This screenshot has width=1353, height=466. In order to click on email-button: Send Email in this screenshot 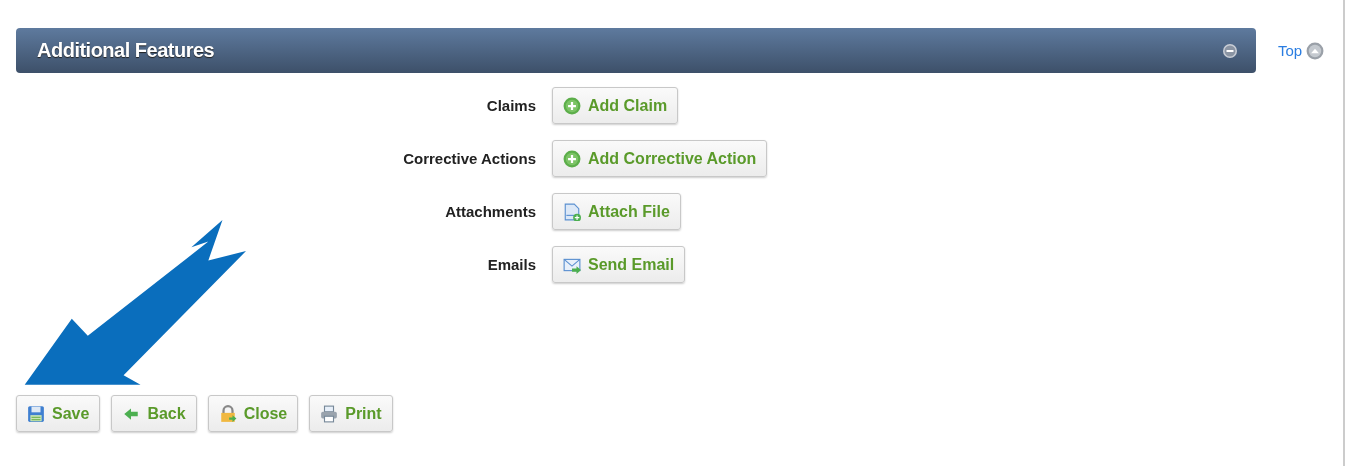, I will do `click(619, 264)`.